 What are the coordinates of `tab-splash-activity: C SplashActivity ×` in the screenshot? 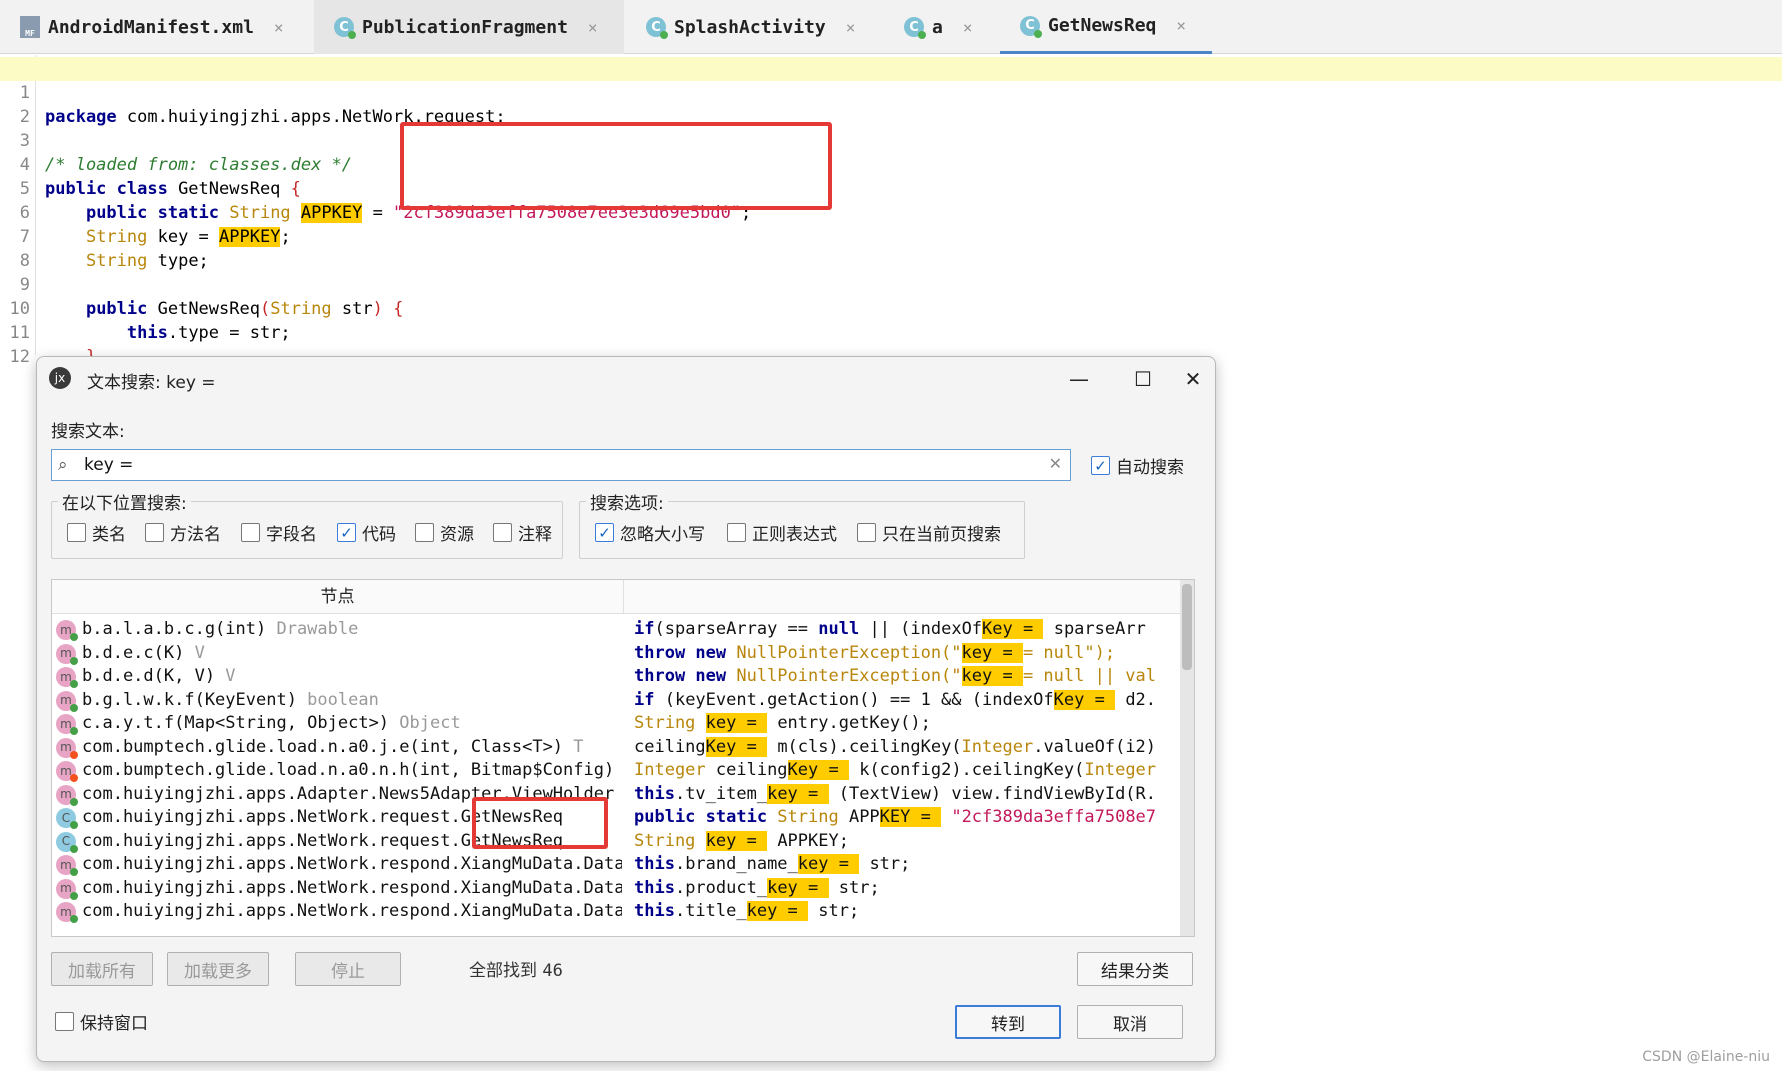 It's located at (761, 27).